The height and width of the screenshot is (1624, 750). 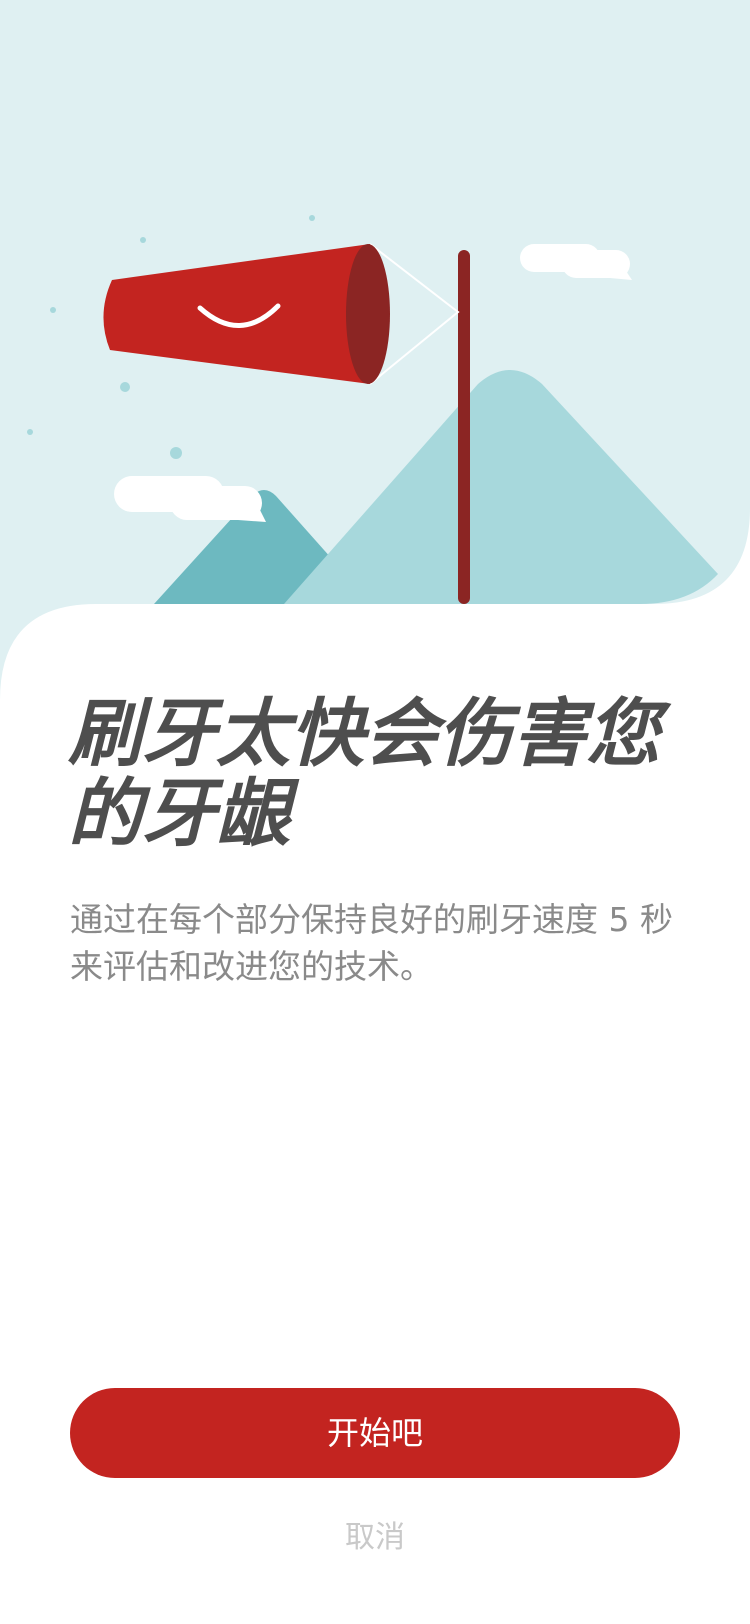 What do you see at coordinates (375, 1433) in the screenshot?
I see `start-button: 开始吧` at bounding box center [375, 1433].